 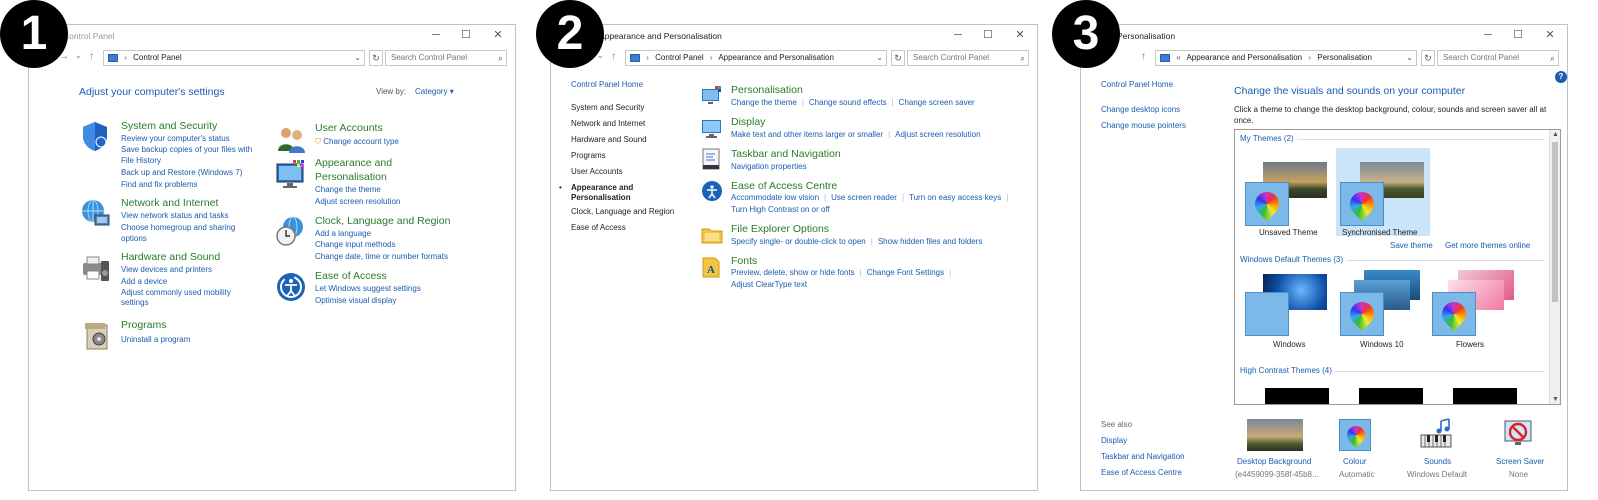 I want to click on link-low-vision: Accommodate low vision, so click(x=775, y=197).